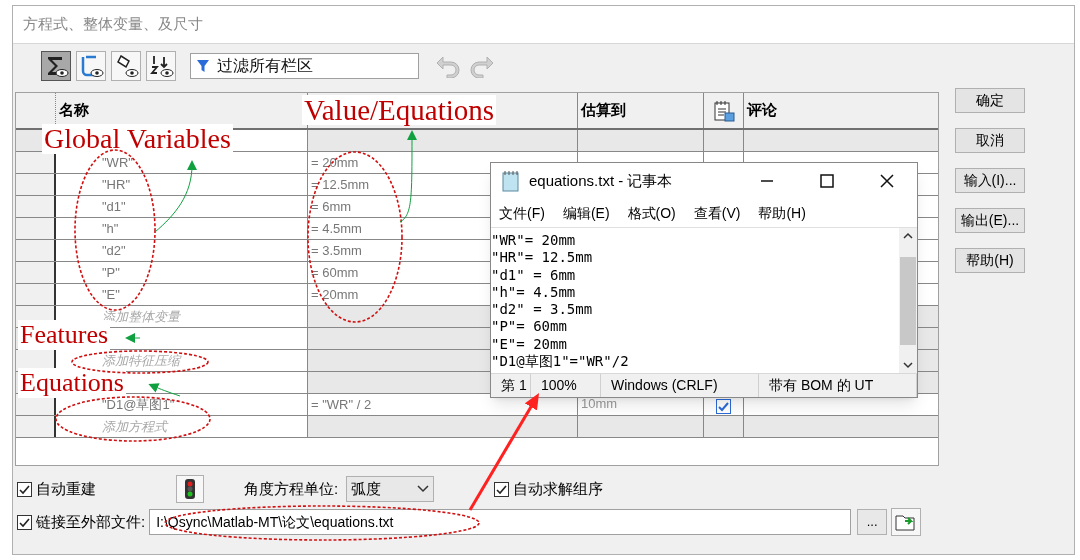 This screenshot has width=1080, height=560. Describe the element at coordinates (137, 139) in the screenshot. I see `annotation-tooltip: Global Variables` at that location.